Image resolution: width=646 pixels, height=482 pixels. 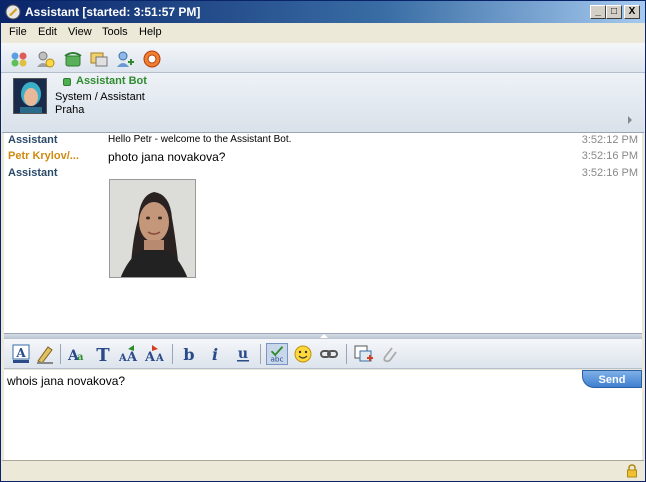 I want to click on menu-edit: Edit, so click(x=47, y=32).